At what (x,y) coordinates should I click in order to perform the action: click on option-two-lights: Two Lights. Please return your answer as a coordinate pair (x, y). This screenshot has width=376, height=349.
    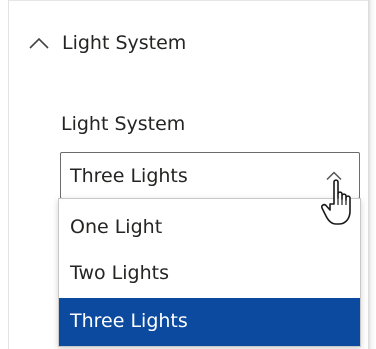
    Looking at the image, I should click on (209, 273).